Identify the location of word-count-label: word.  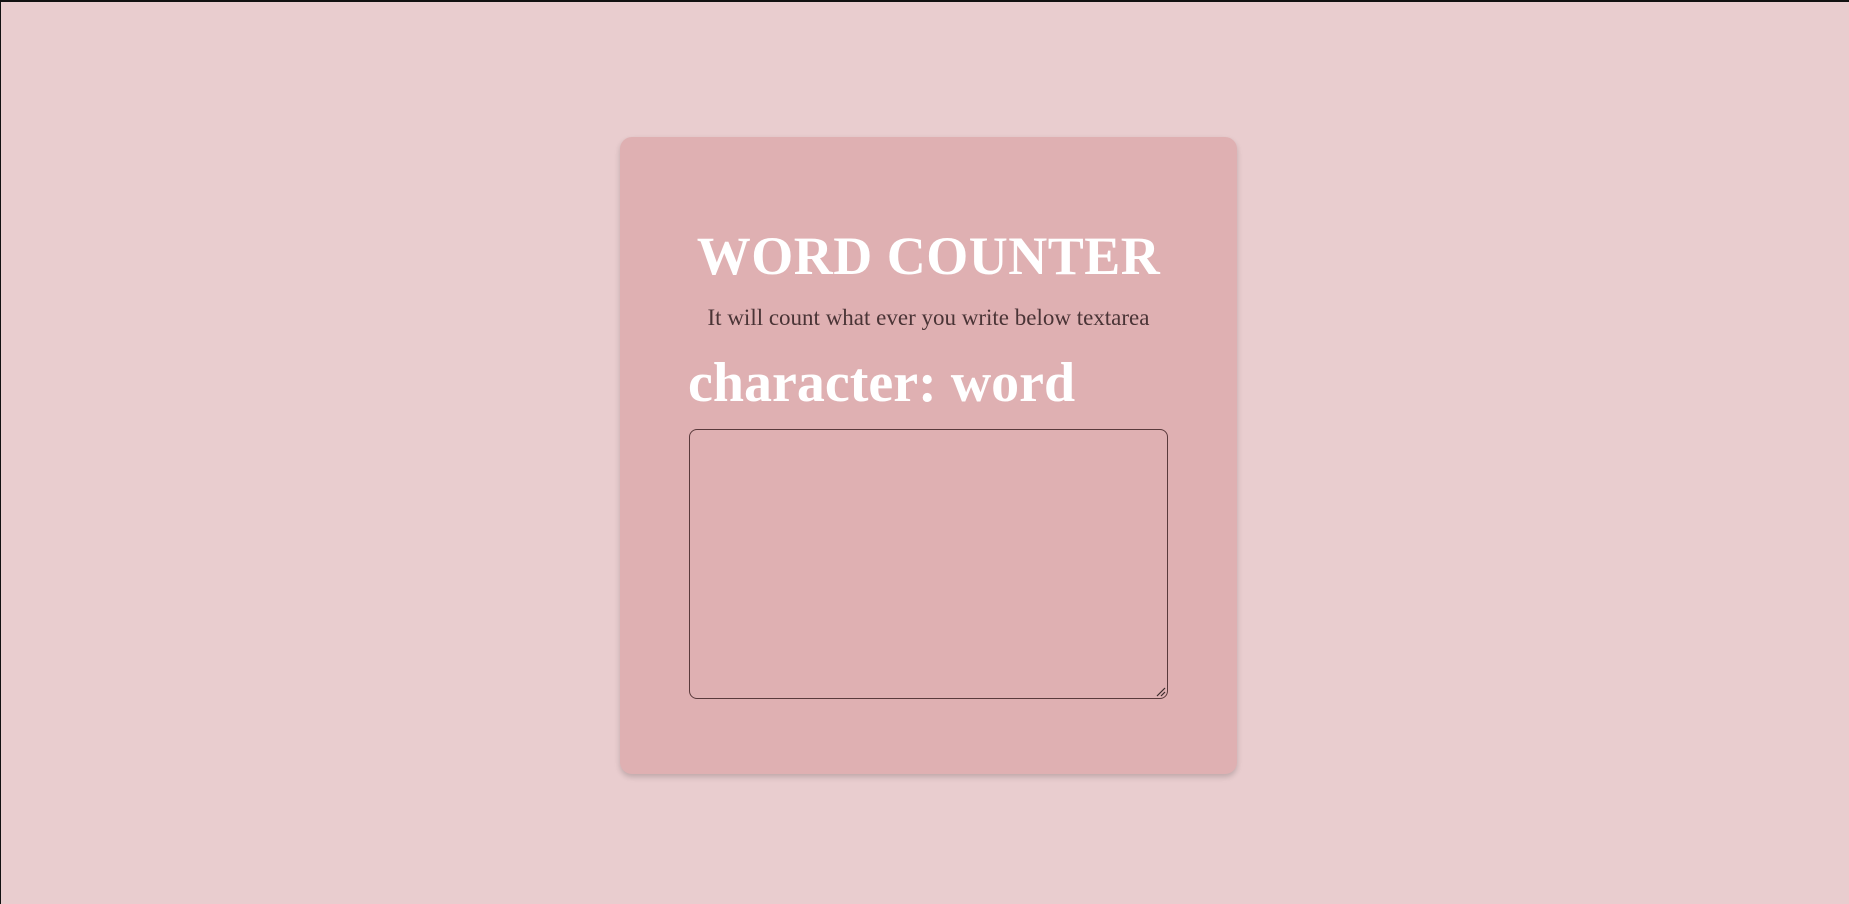
(1013, 383).